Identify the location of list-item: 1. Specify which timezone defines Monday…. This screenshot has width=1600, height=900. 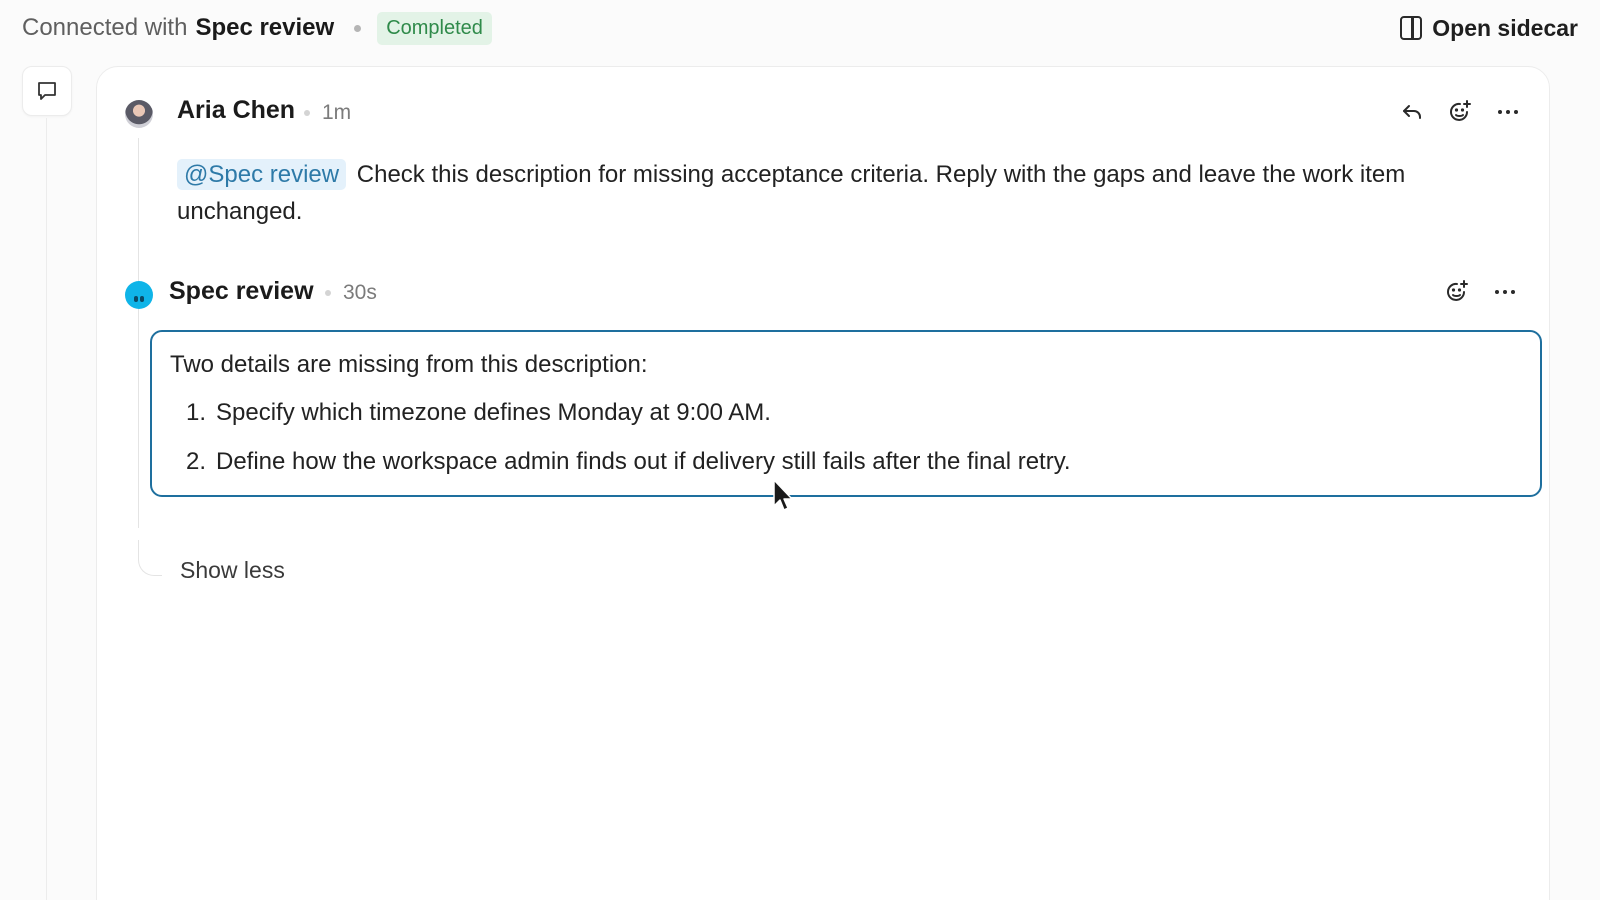
(855, 413).